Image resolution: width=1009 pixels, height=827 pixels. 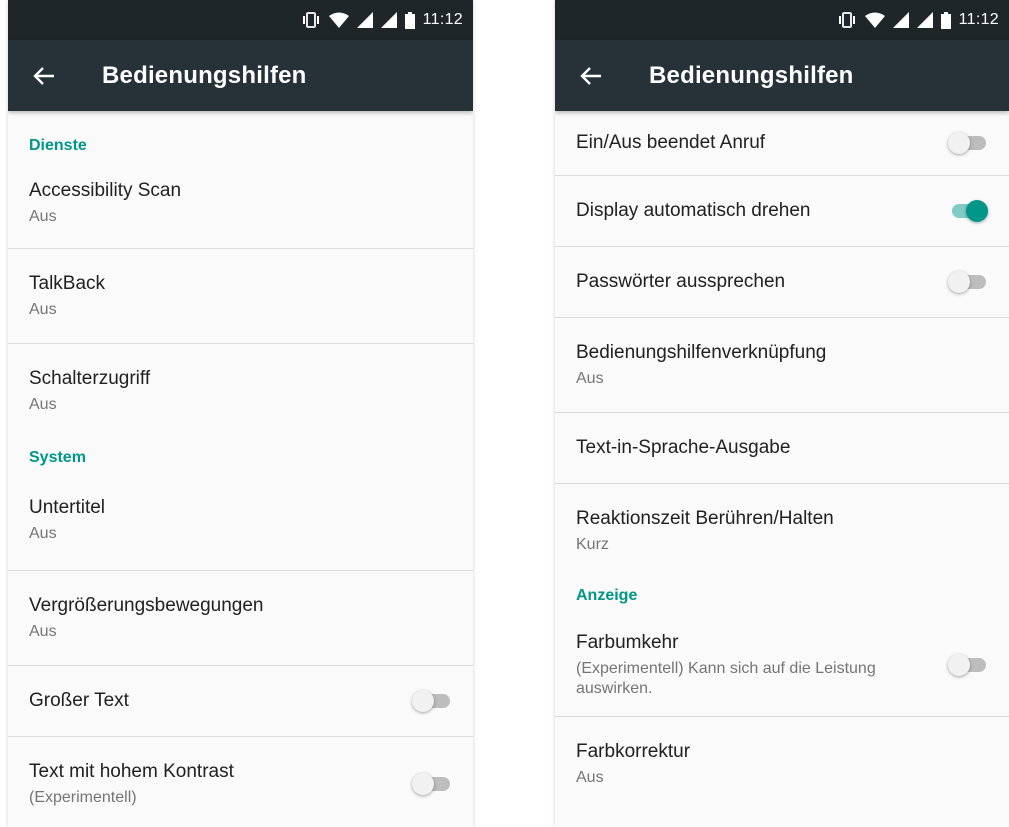 I want to click on list-item-speak-passwords: Passwörter aussprechen, so click(x=782, y=282).